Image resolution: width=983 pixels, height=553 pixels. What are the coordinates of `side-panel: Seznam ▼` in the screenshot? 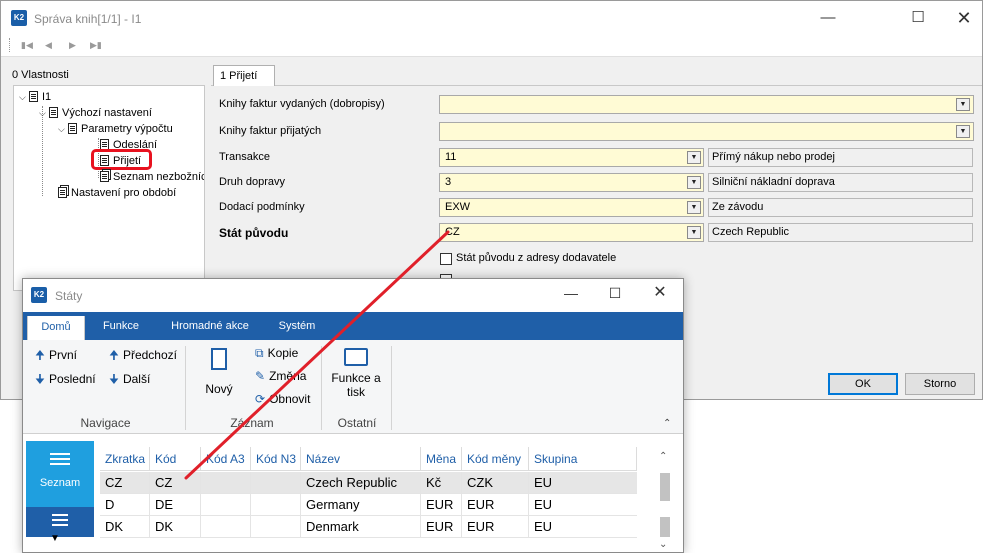 It's located at (60, 496).